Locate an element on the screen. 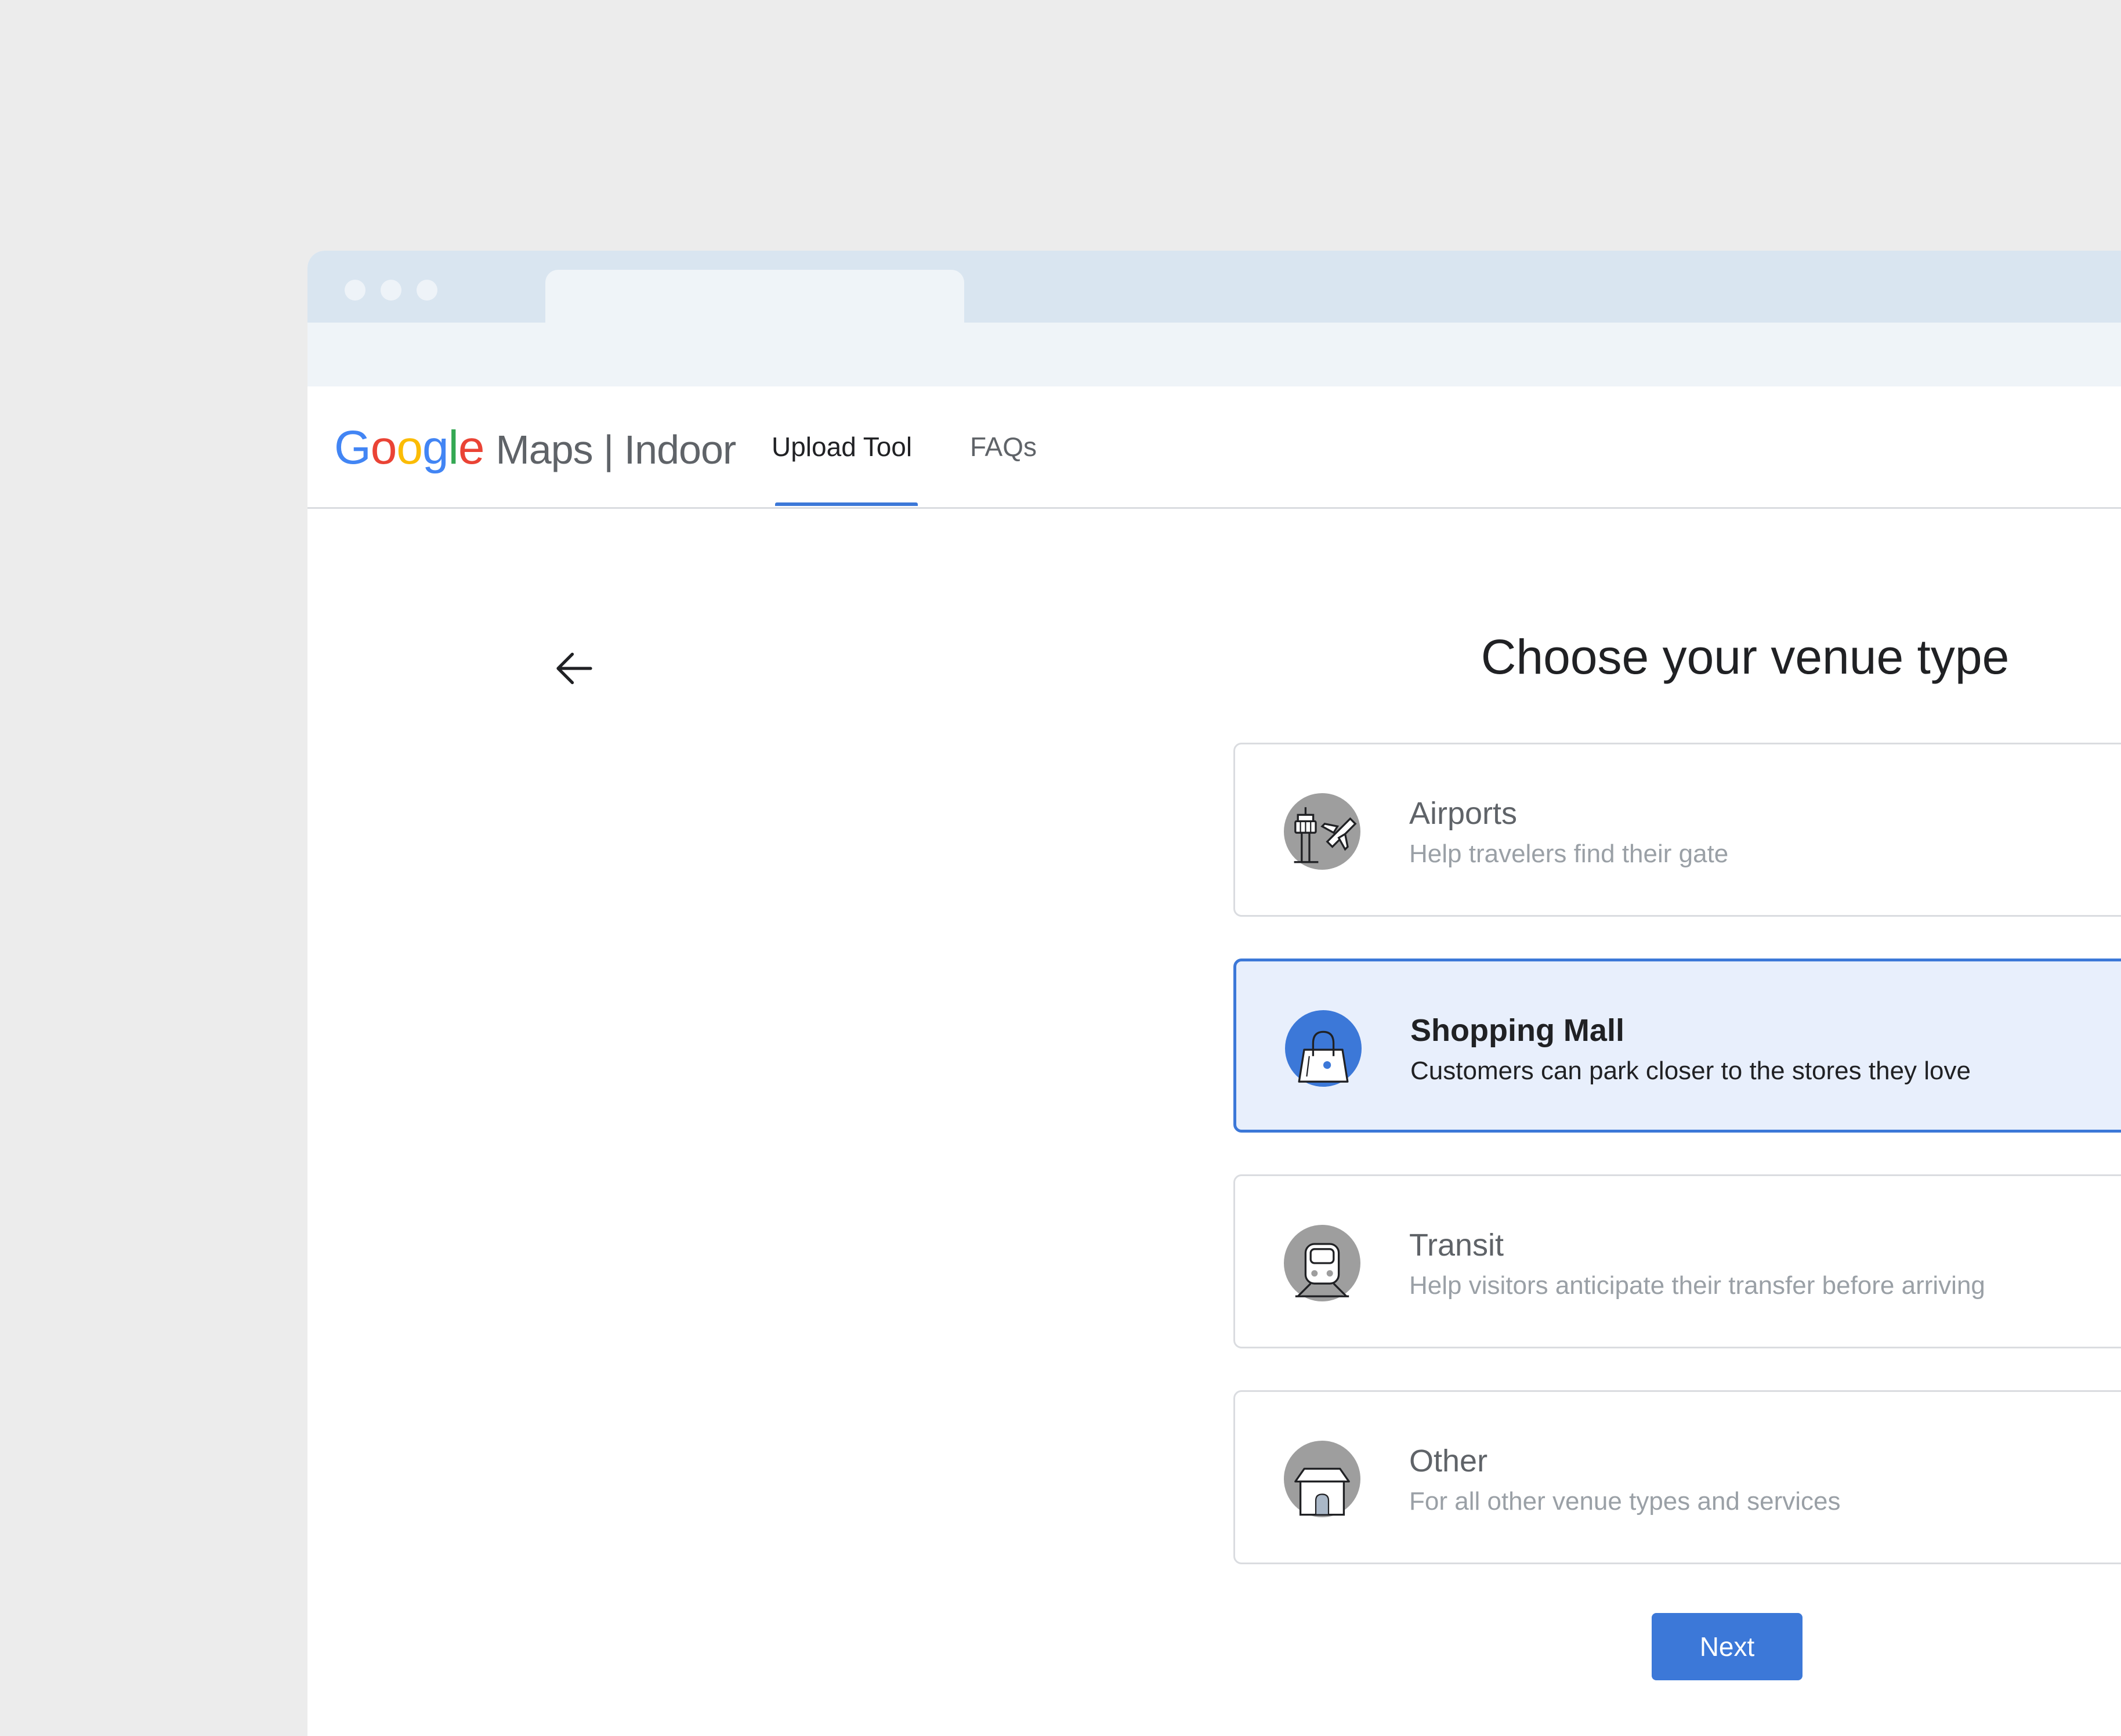 The height and width of the screenshot is (1736, 2121). venue-option-description: Help travelers find their gate is located at coordinates (1569, 854).